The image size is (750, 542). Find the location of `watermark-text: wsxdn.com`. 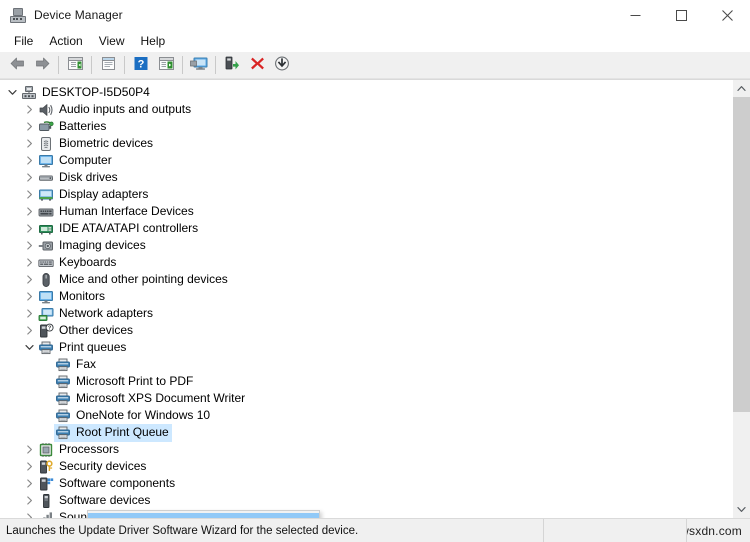

watermark-text: wsxdn.com is located at coordinates (714, 530).